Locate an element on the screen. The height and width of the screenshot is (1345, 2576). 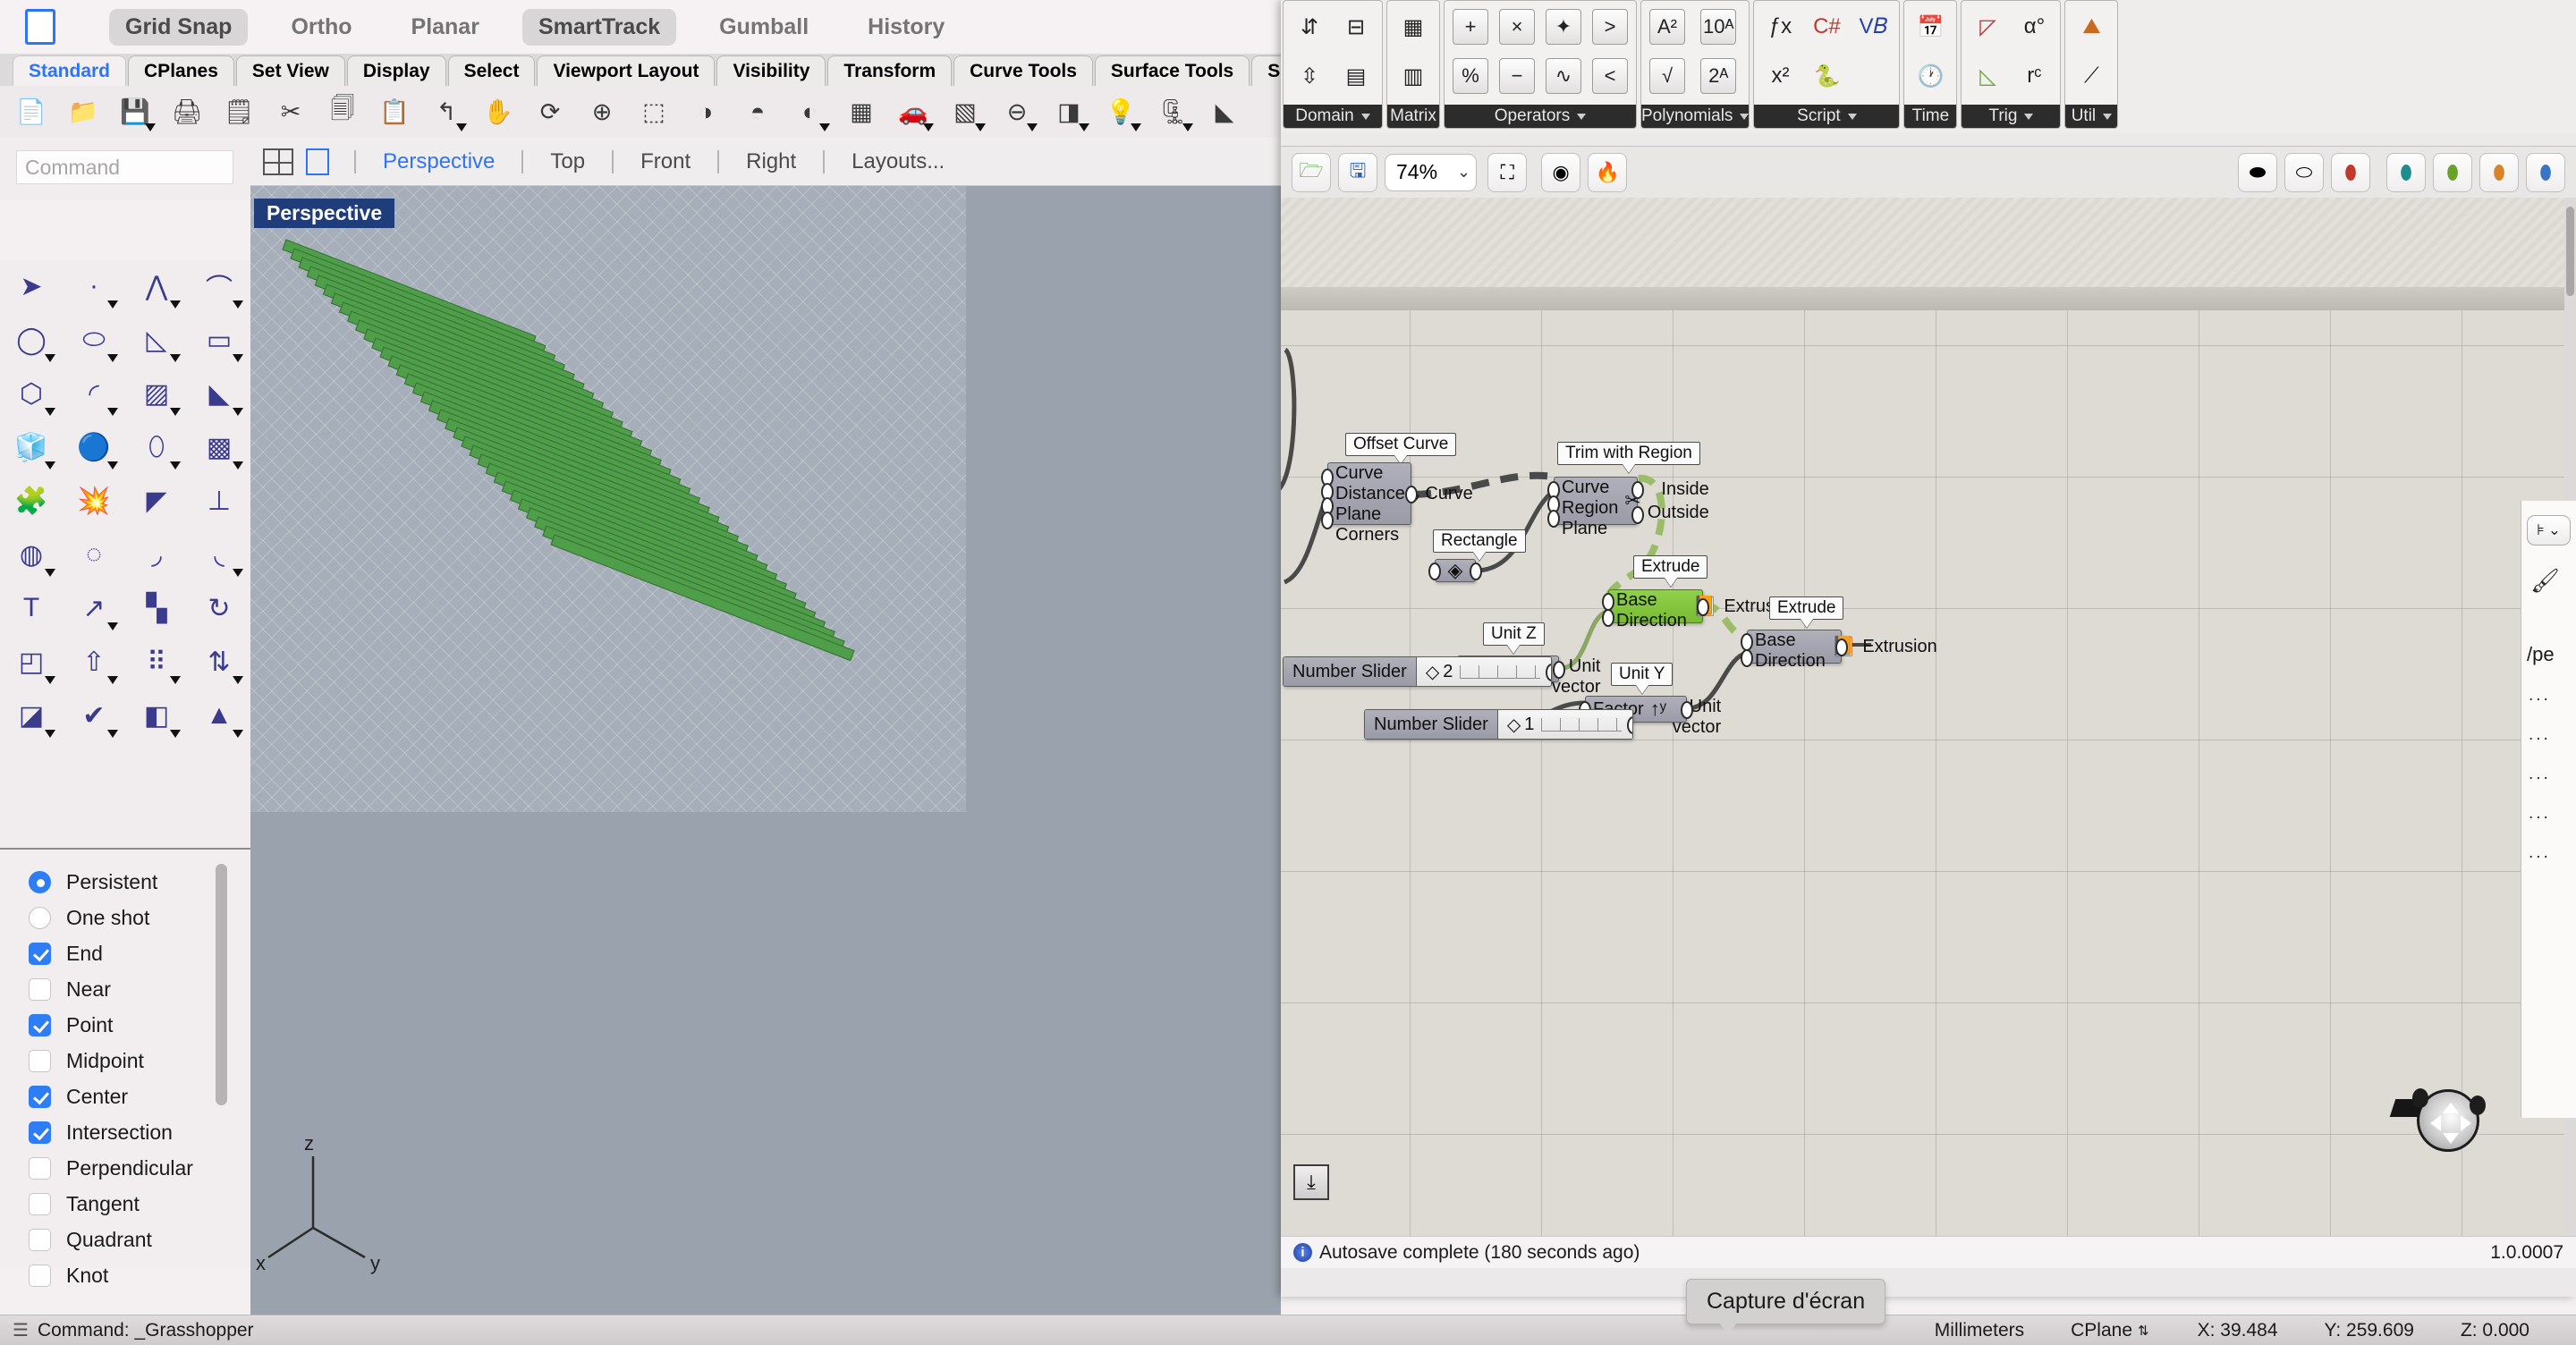
osnap-tangent: Tangent is located at coordinates (139, 1204).